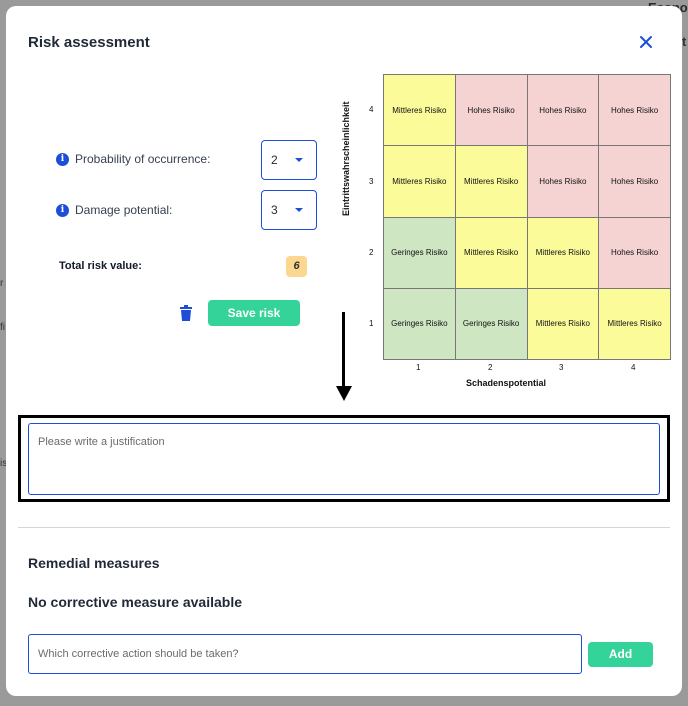  I want to click on annotation-arrow, so click(343, 350).